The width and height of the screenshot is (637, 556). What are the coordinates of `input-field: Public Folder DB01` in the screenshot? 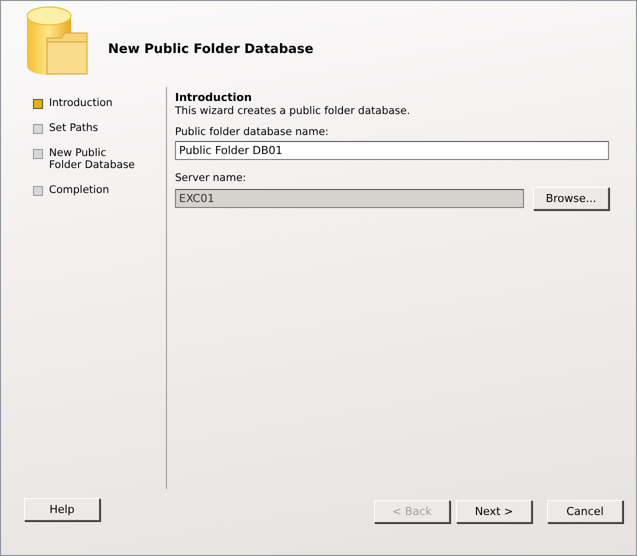 It's located at (392, 150).